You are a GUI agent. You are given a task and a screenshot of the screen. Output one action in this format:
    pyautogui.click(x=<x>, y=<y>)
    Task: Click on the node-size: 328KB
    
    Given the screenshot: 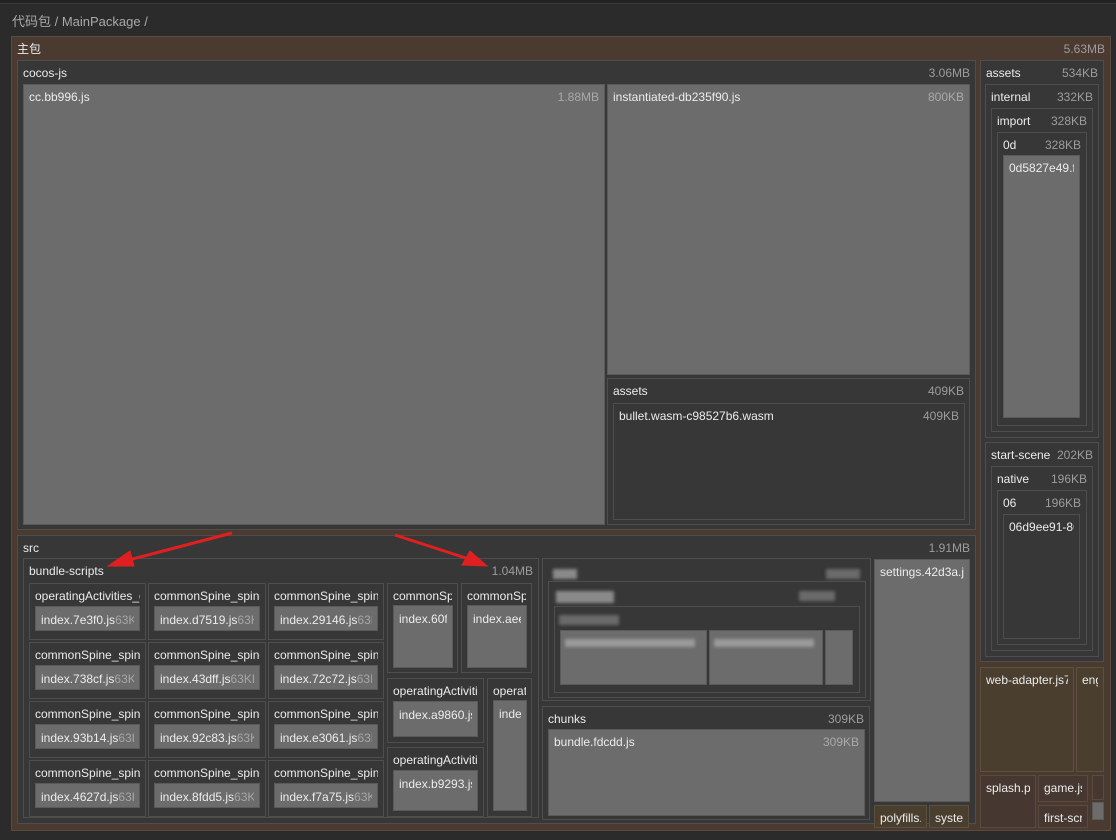 What is the action you would take?
    pyautogui.click(x=1062, y=145)
    